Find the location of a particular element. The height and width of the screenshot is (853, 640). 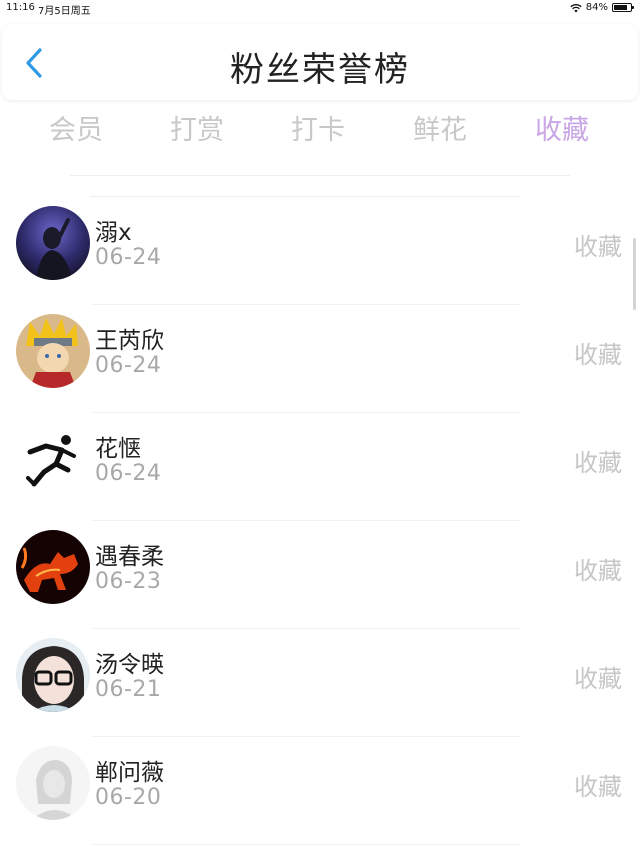

page-title: 粉丝荣誉榜 is located at coordinates (320, 70).